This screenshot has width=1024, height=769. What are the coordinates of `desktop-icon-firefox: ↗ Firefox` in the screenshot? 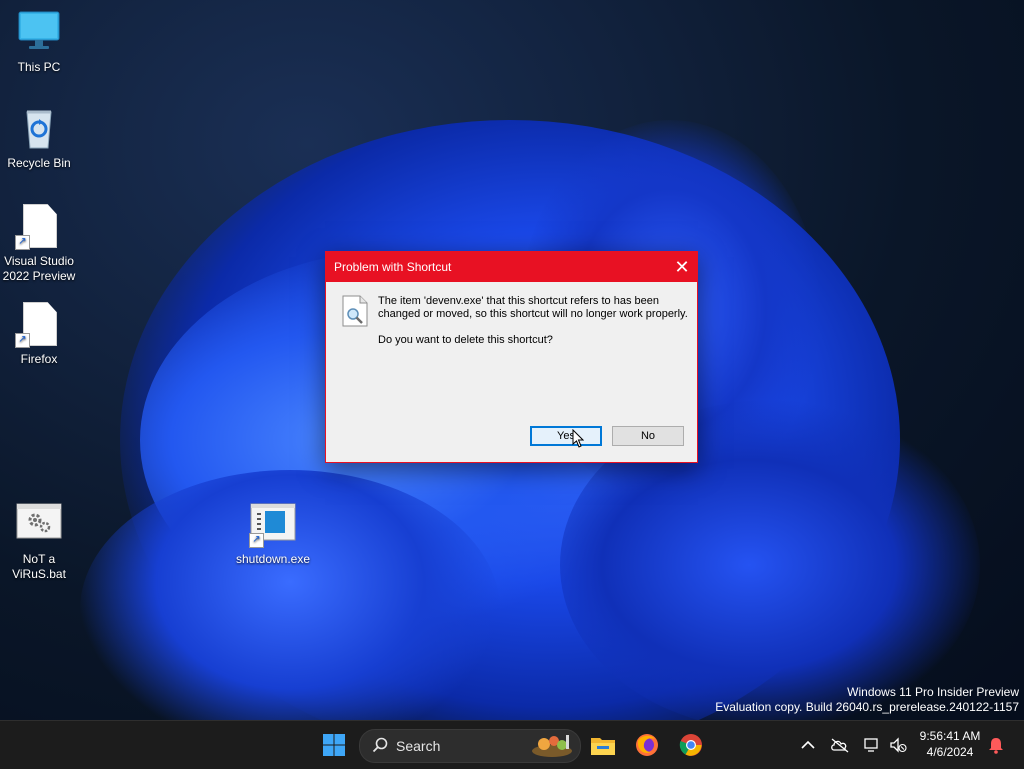 It's located at (39, 333).